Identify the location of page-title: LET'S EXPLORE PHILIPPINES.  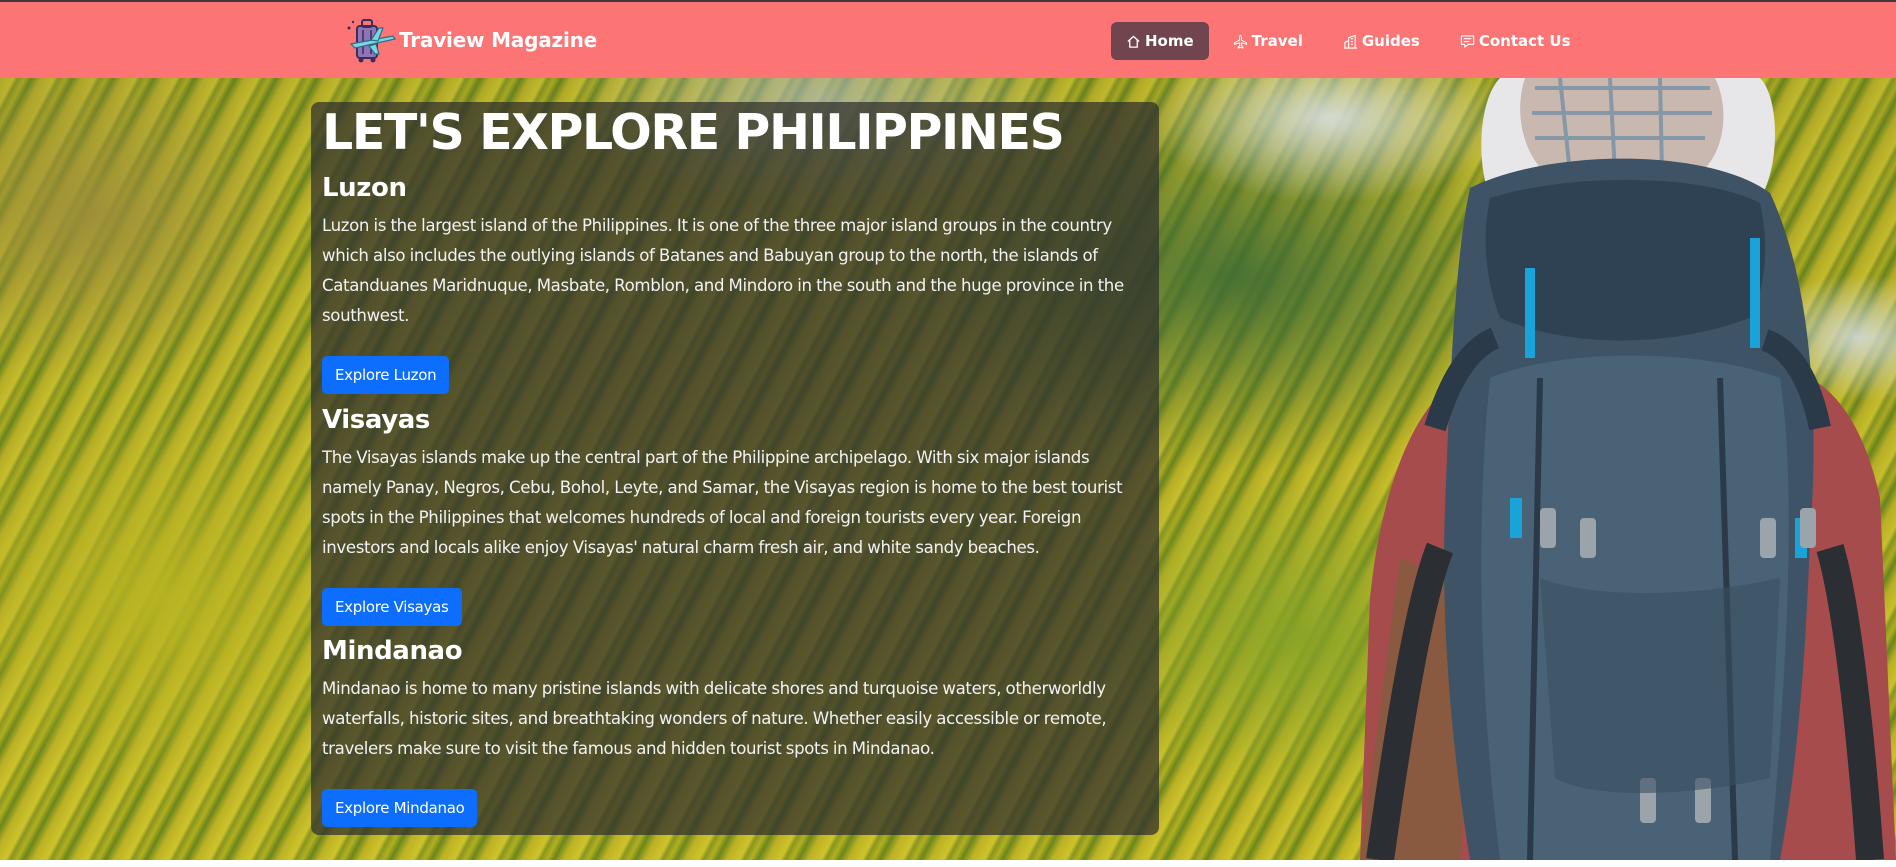
(693, 132).